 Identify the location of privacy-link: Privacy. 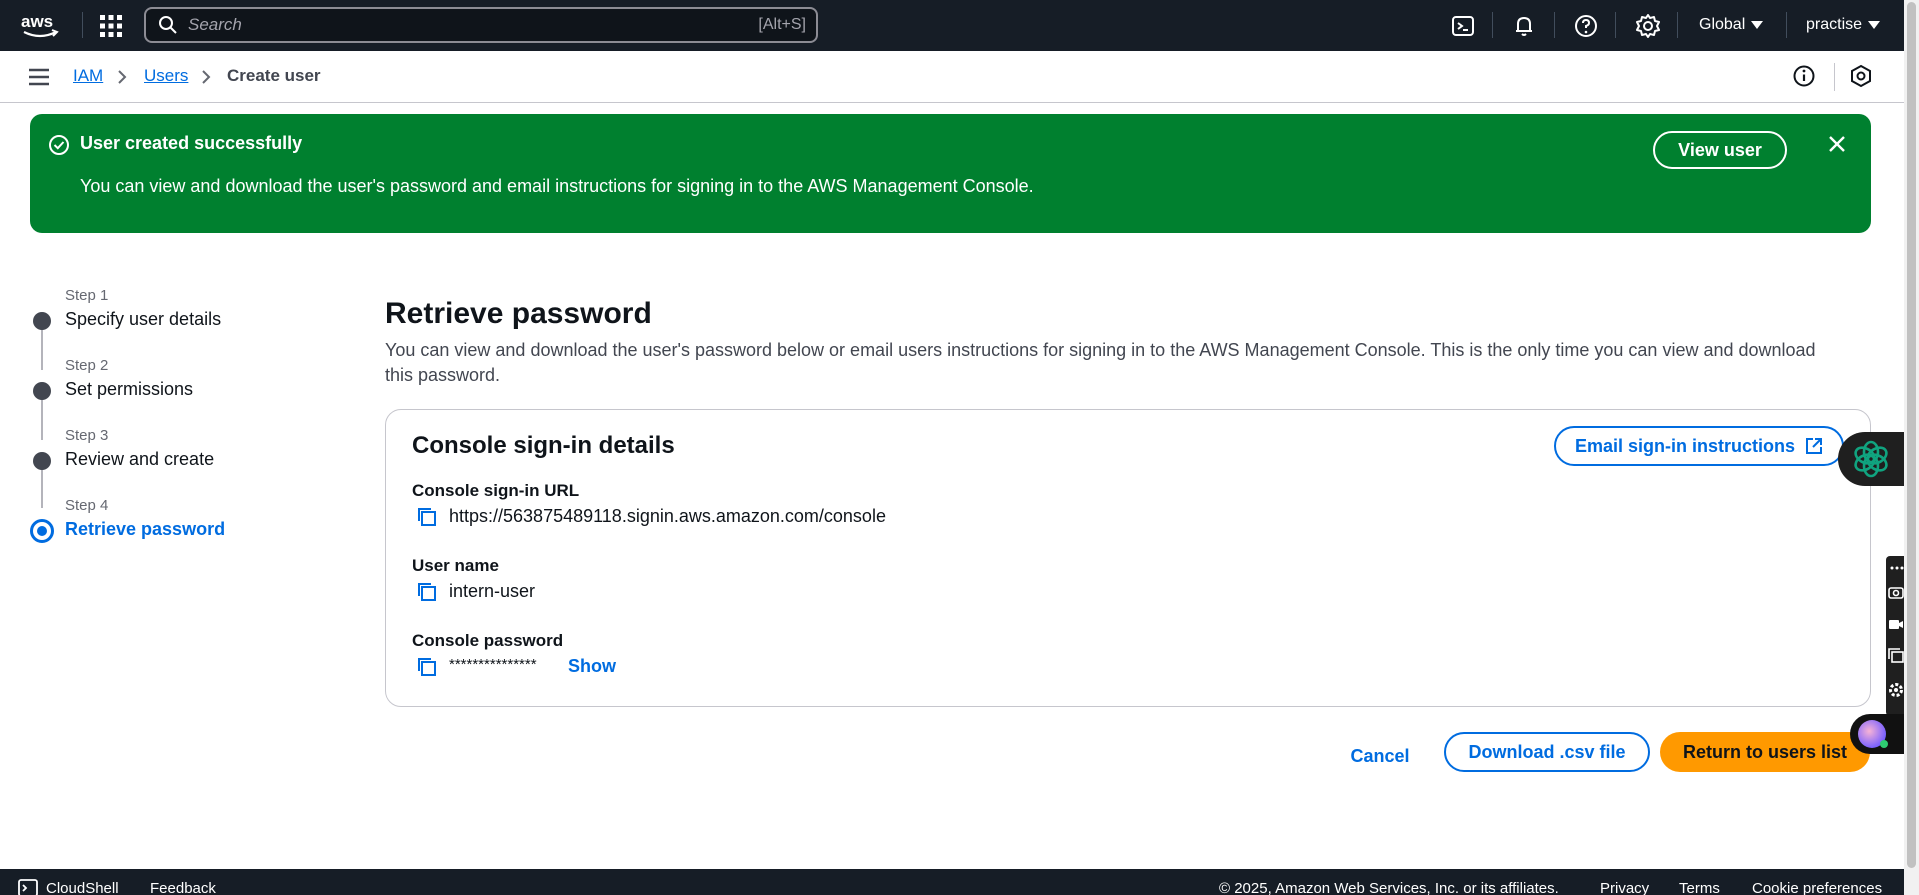
(1624, 887).